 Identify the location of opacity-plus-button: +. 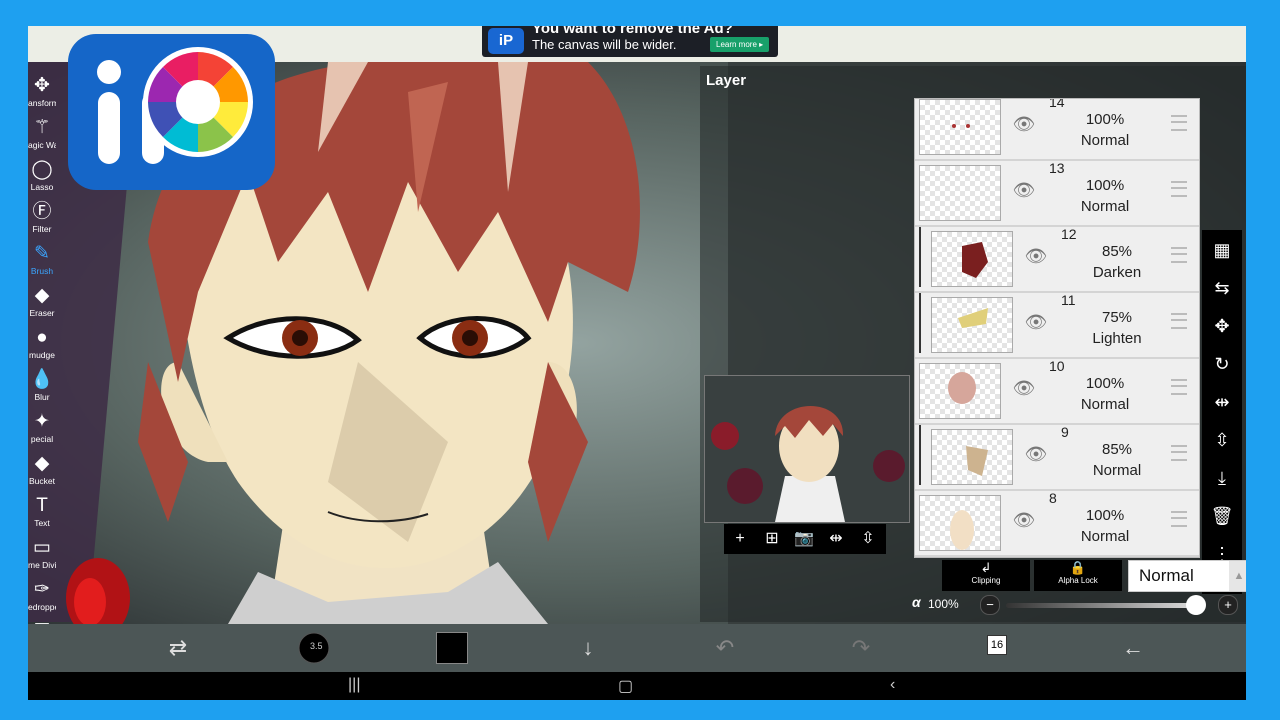
(1228, 605).